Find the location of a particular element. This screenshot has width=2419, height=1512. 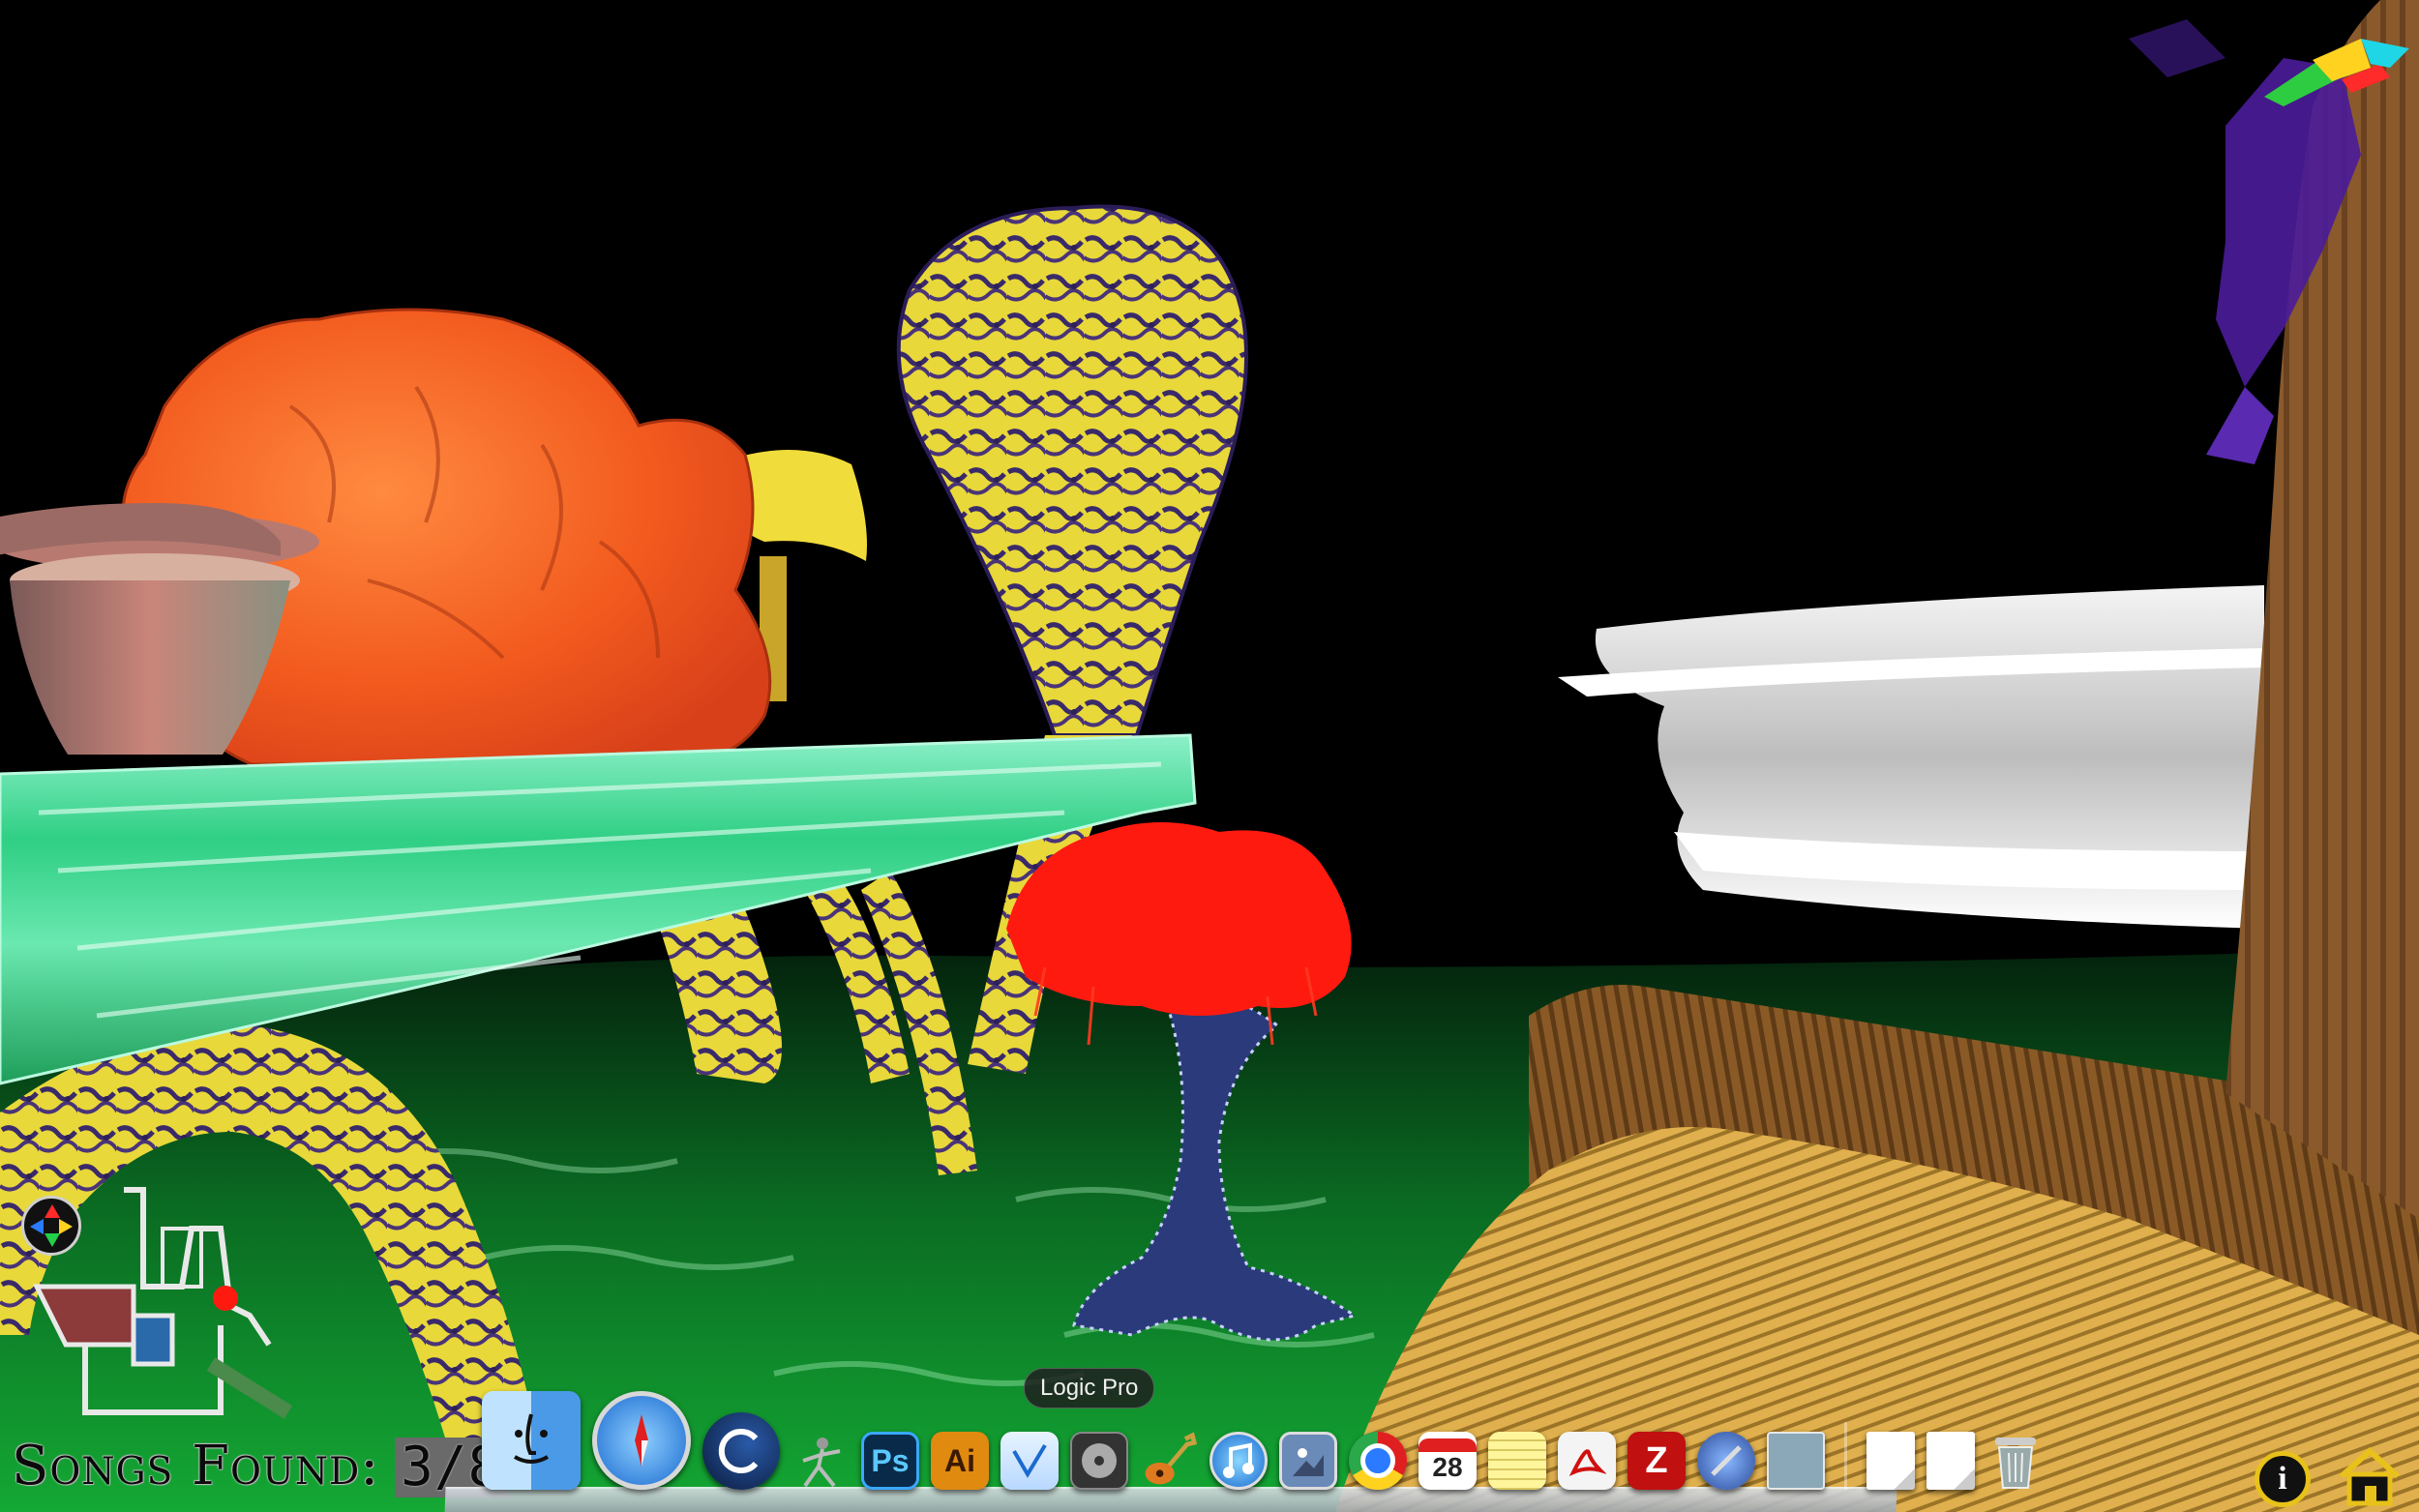

player-marker is located at coordinates (225, 1299).